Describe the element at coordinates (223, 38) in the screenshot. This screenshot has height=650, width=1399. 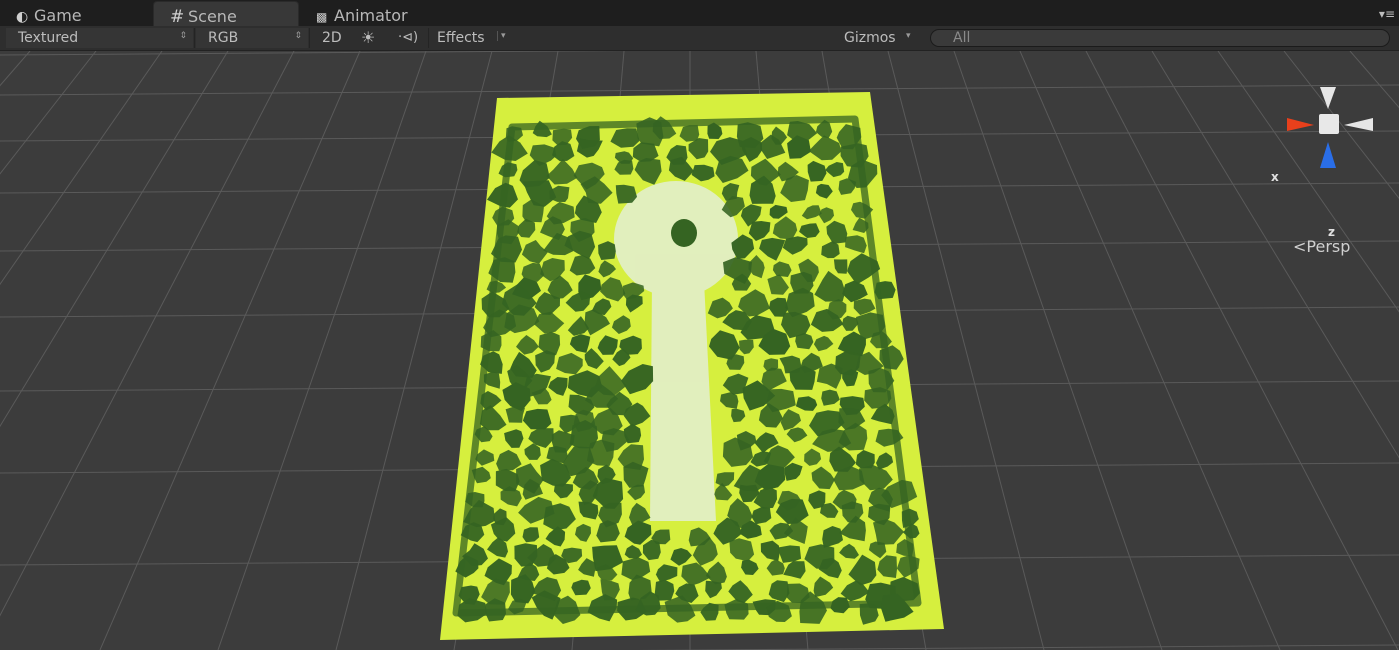
I see `render-mode-value: RGB` at that location.